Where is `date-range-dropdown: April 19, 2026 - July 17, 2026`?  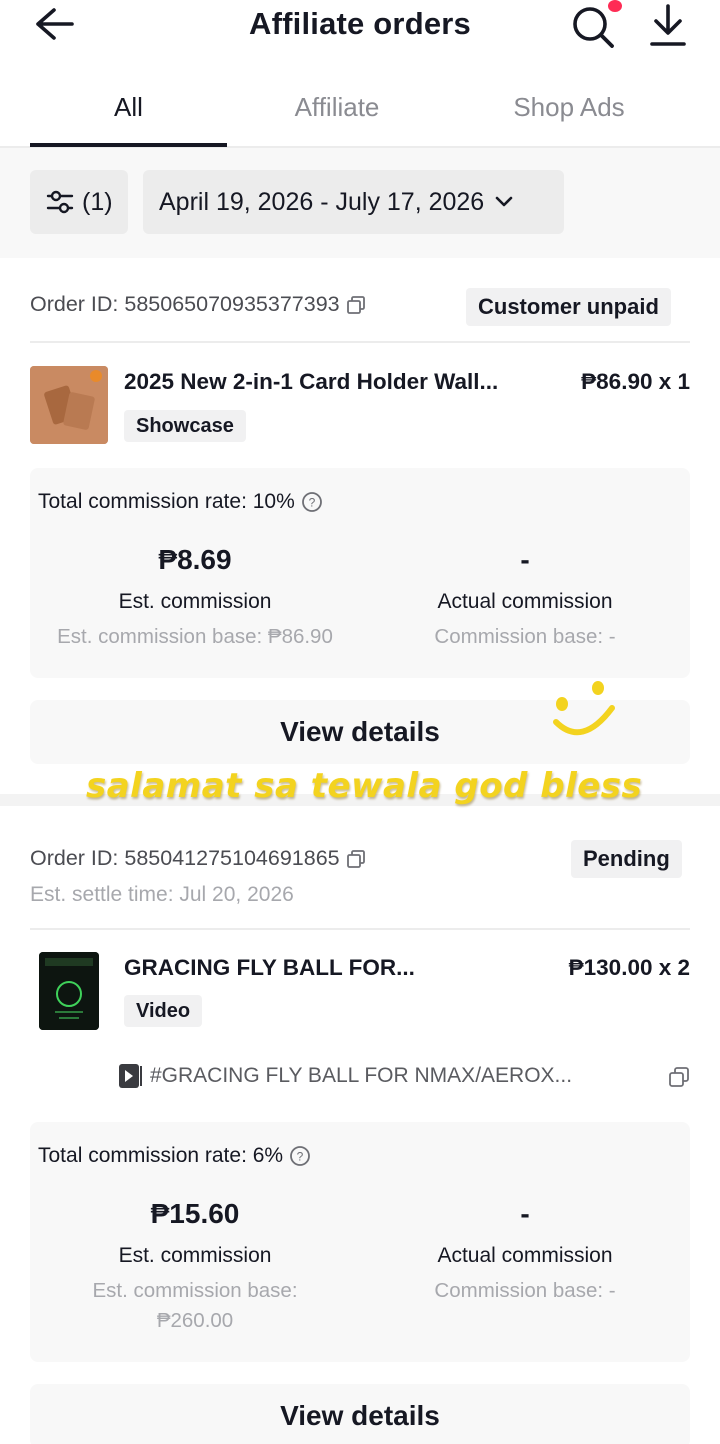
date-range-dropdown: April 19, 2026 - July 17, 2026 is located at coordinates (353, 202).